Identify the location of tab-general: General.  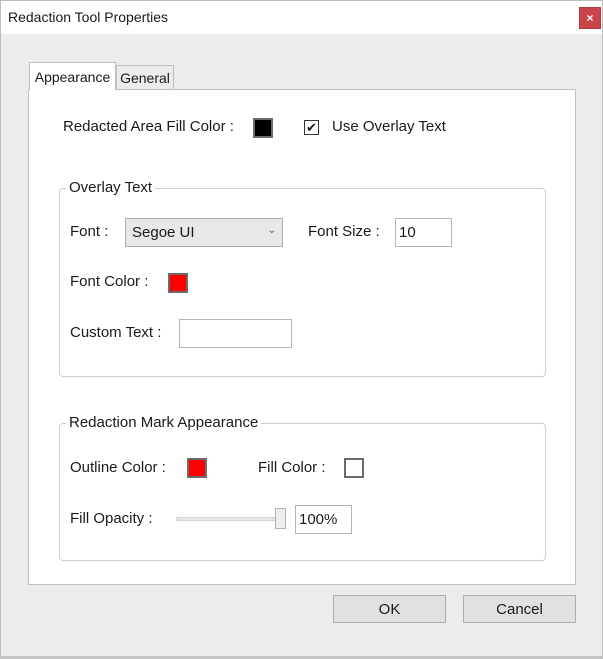
(145, 77).